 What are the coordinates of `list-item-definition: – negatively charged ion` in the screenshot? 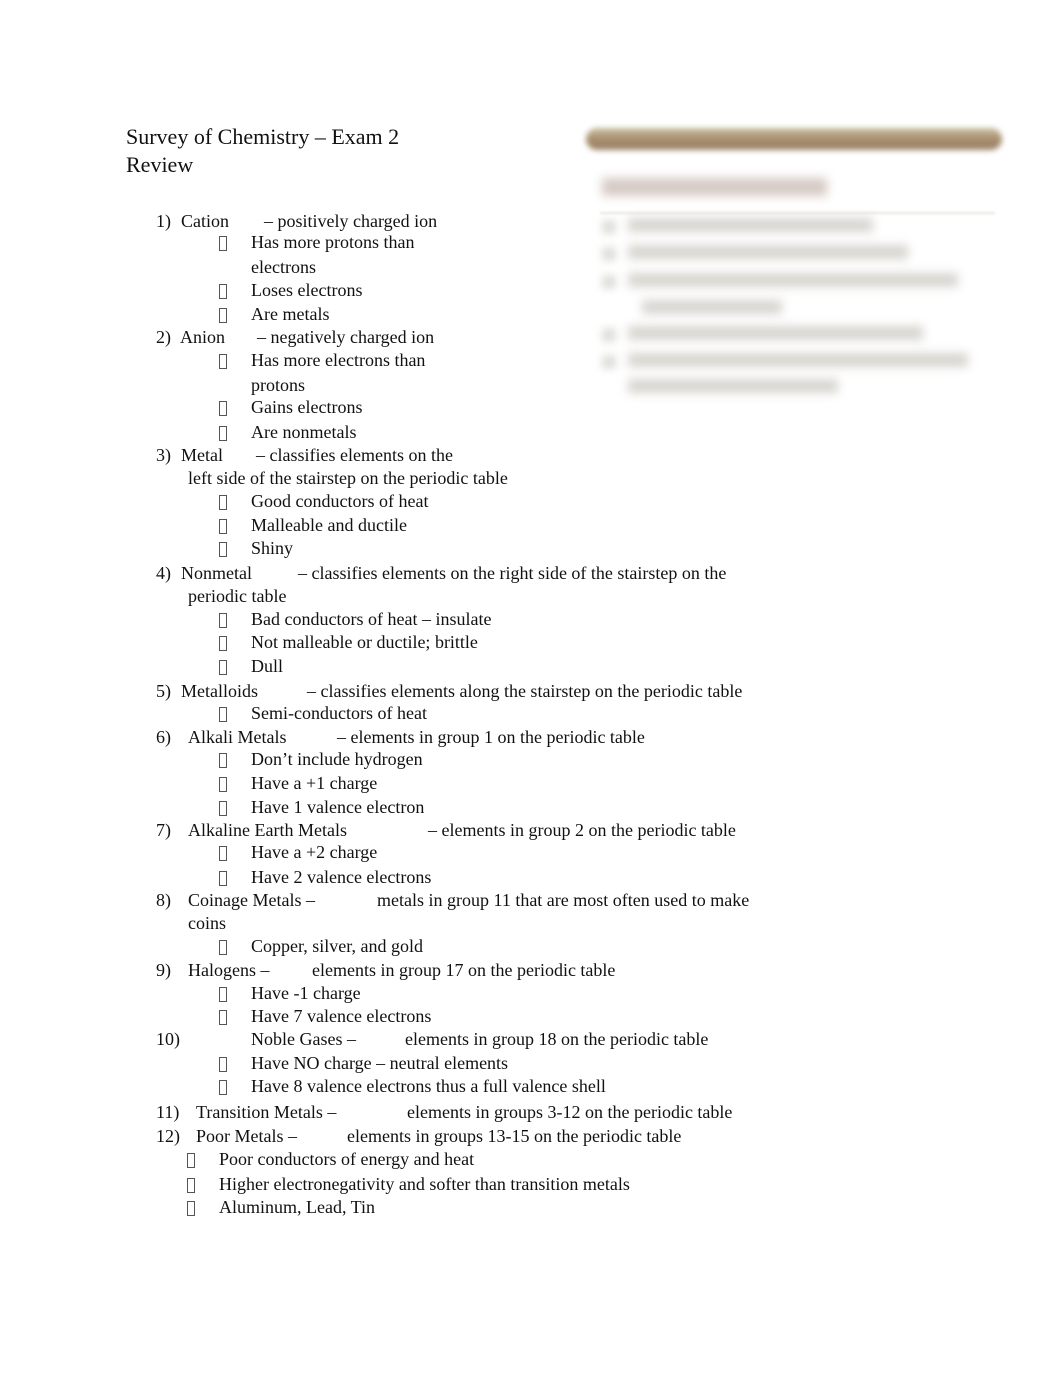 It's located at (346, 337).